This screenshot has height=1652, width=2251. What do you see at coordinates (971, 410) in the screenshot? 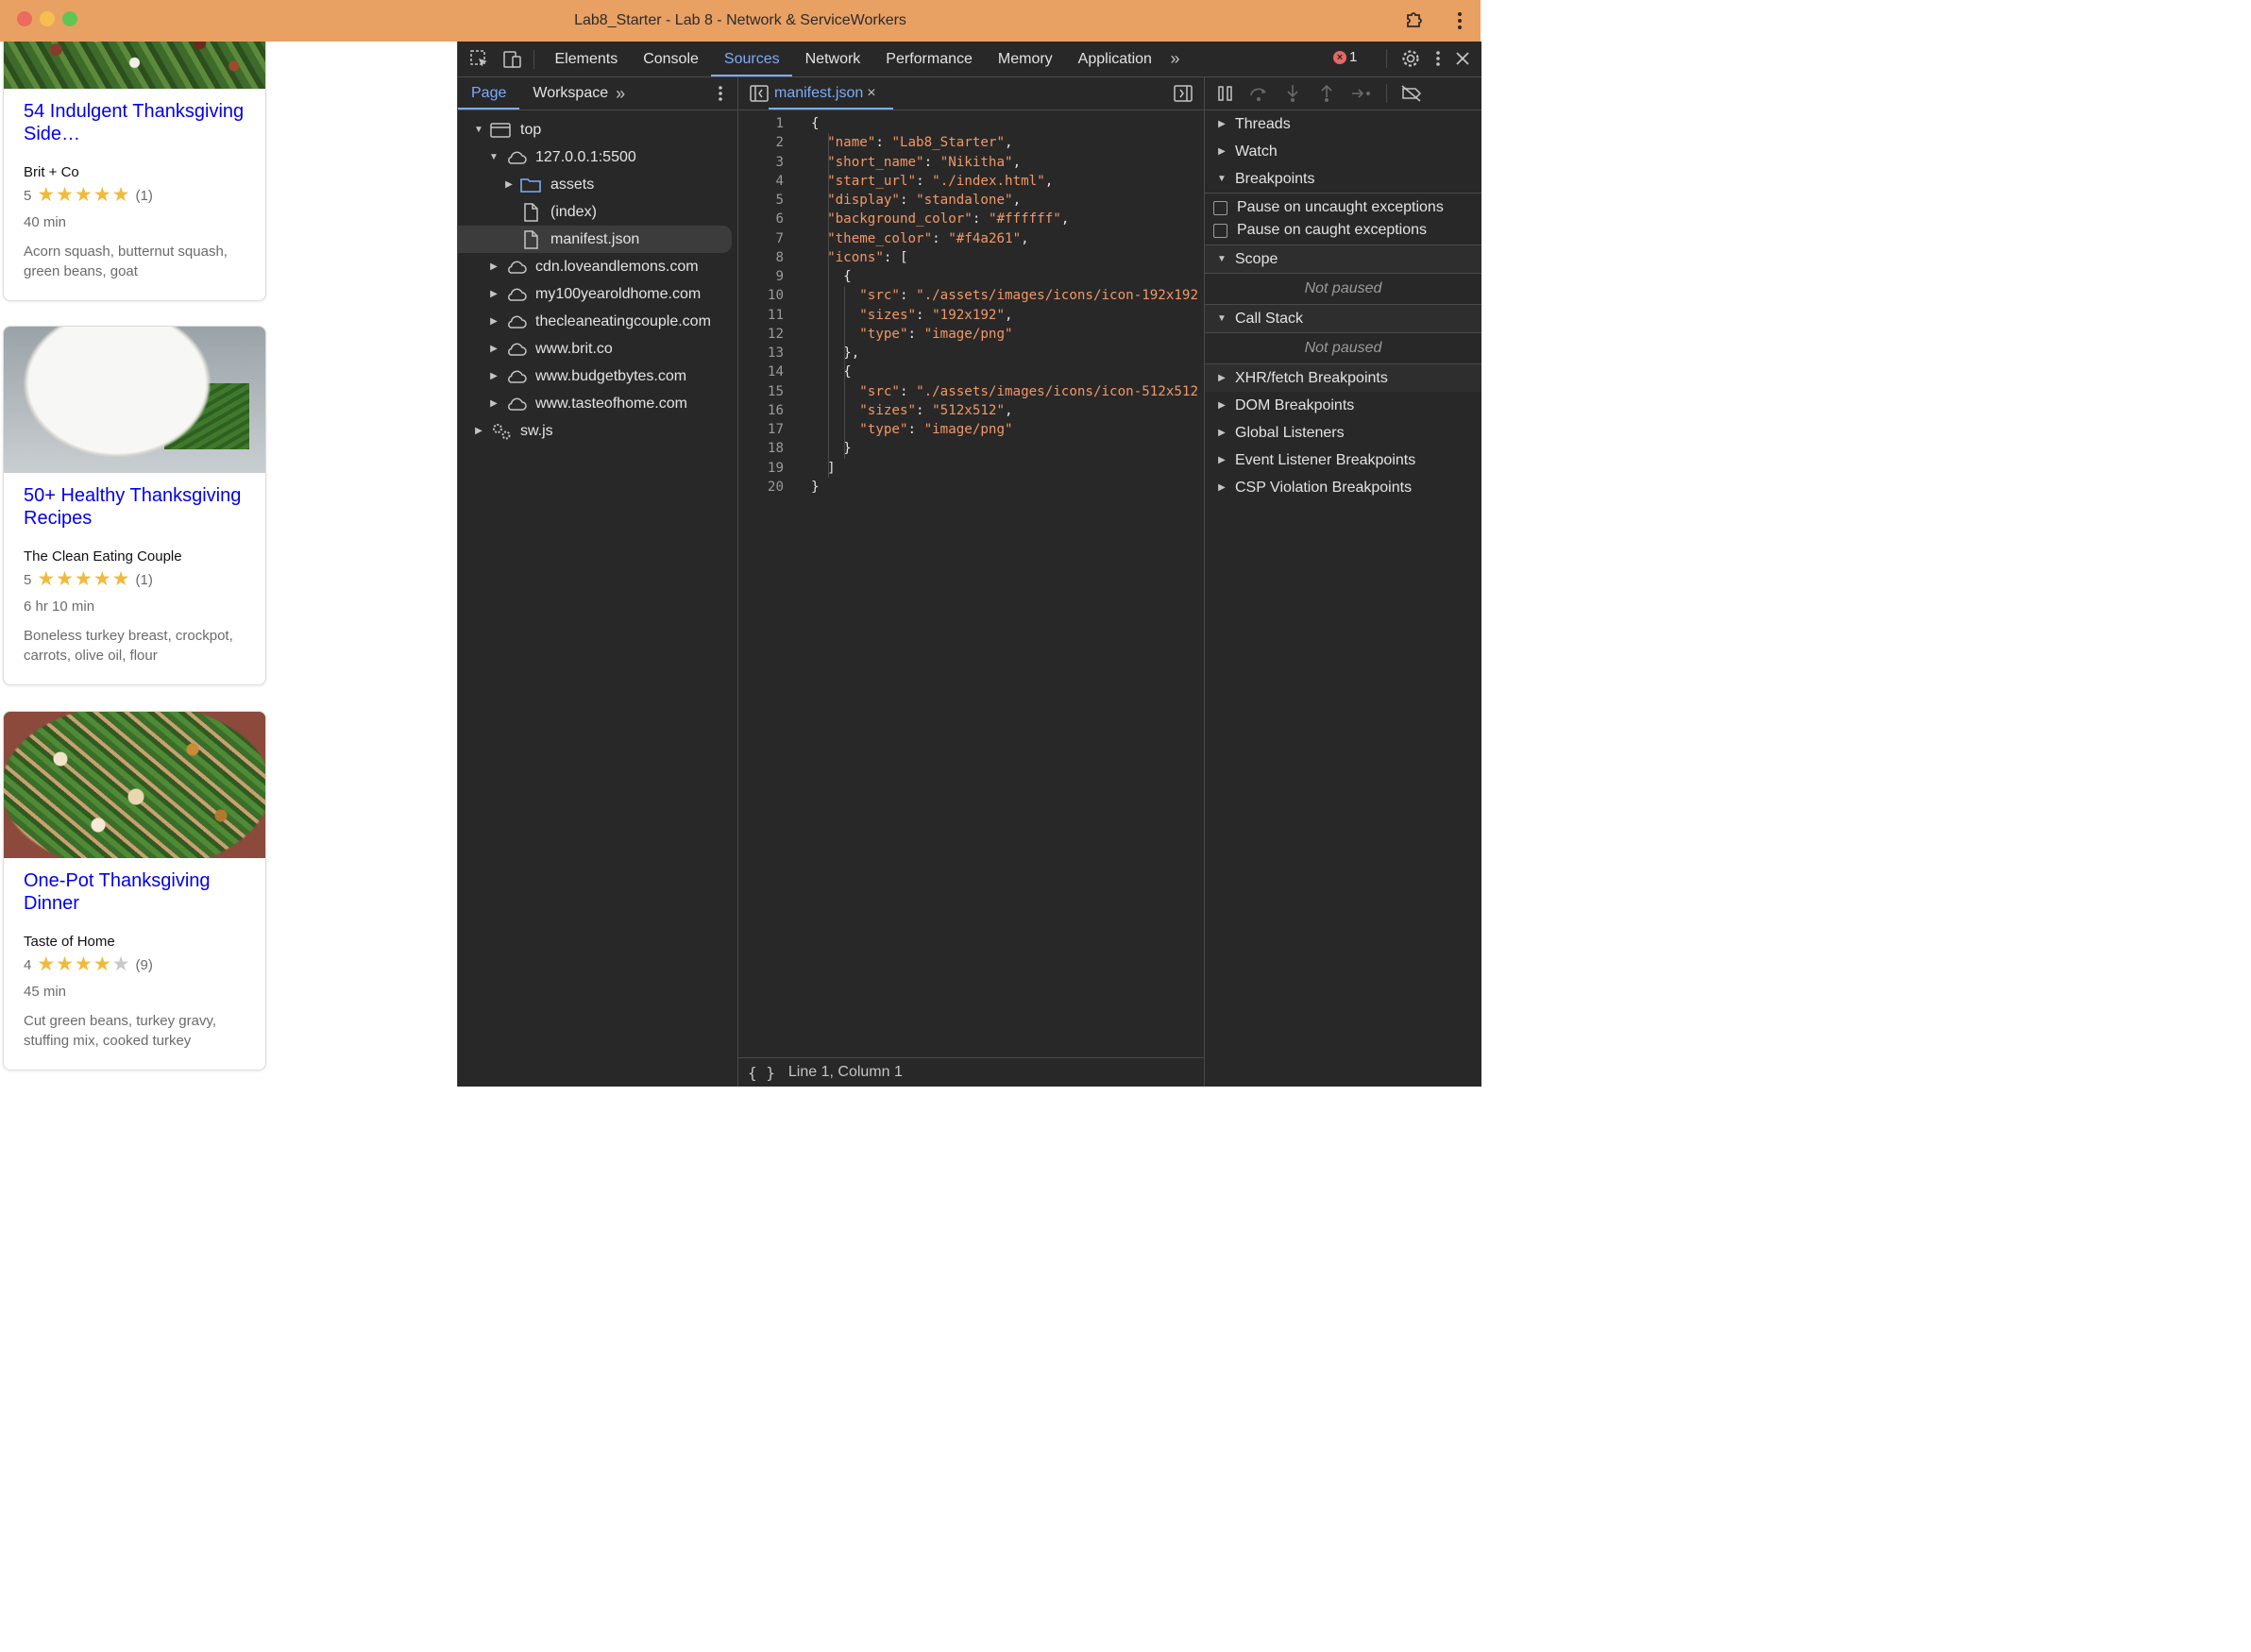
I see `code-line: 16 "sizes": "512x512",` at bounding box center [971, 410].